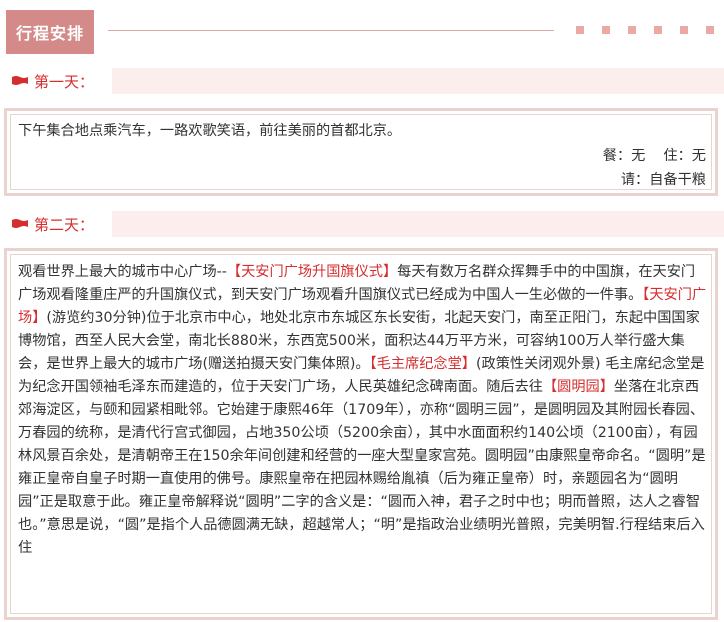 The image size is (724, 622). I want to click on day1-label: 第一天：, so click(64, 82).